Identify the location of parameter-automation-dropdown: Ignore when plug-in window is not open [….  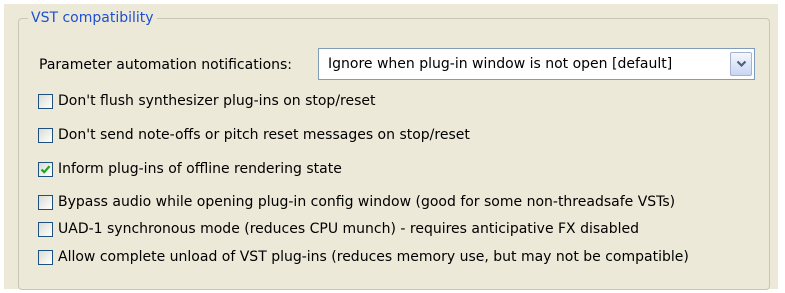
(536, 64).